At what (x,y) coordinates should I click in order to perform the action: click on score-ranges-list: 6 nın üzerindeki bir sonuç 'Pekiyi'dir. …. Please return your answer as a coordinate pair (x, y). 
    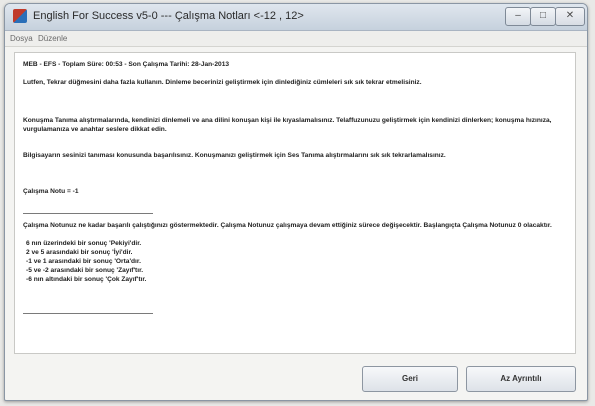
    Looking at the image, I should click on (293, 261).